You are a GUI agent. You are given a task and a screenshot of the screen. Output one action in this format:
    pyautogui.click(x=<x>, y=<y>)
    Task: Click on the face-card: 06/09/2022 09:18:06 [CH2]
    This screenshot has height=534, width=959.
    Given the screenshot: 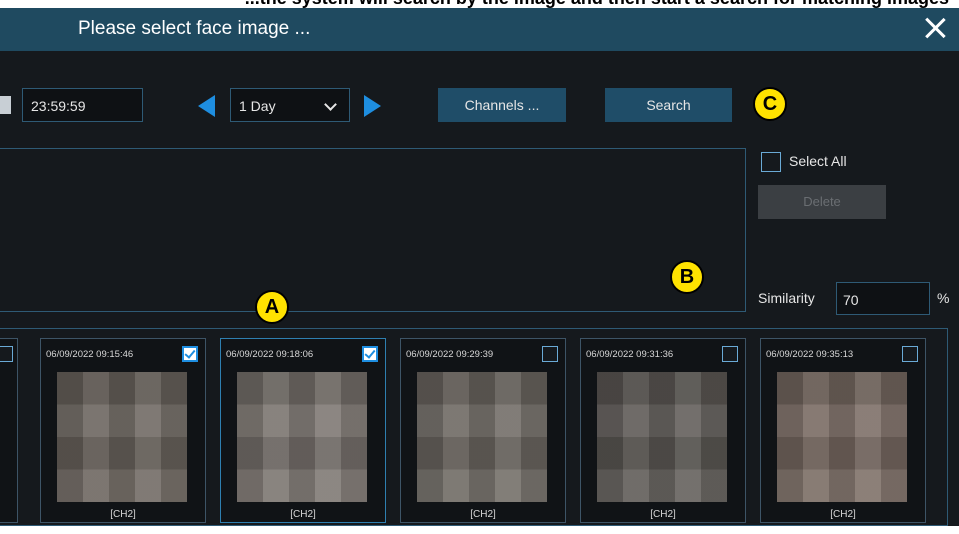 What is the action you would take?
    pyautogui.click(x=303, y=430)
    